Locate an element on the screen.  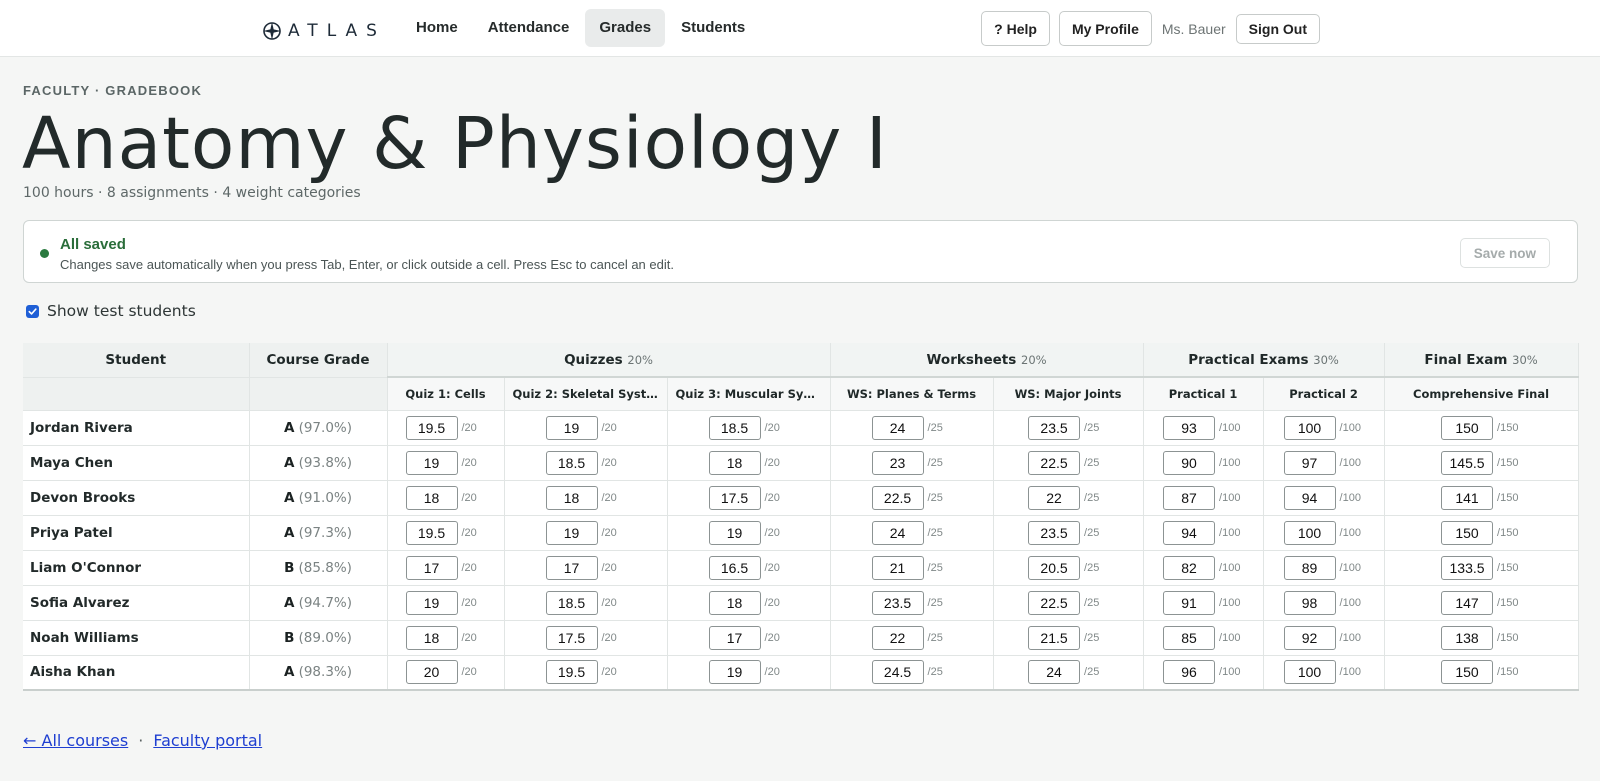
nav-students: Students is located at coordinates (713, 28).